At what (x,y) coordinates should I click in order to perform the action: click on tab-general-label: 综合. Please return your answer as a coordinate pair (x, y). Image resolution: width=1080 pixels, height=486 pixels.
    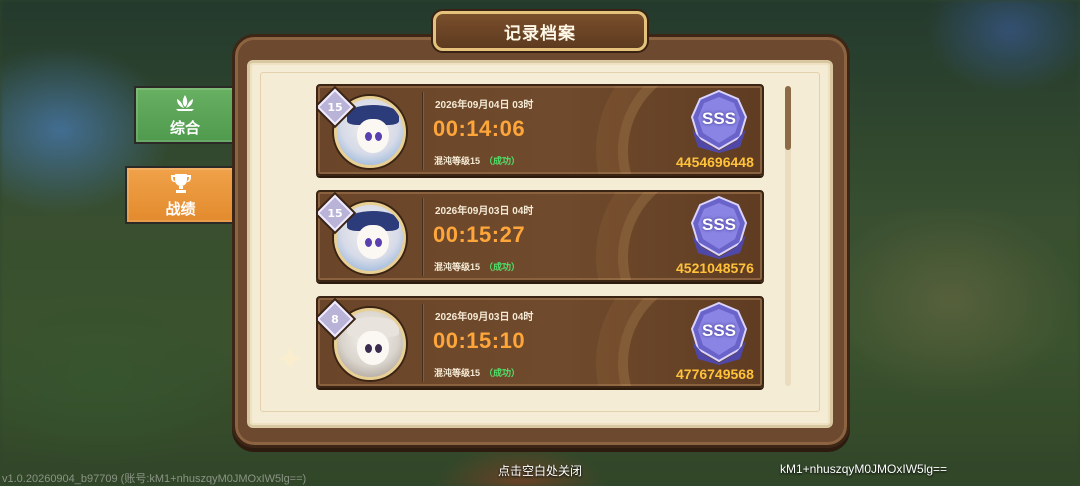
    Looking at the image, I should click on (184, 127).